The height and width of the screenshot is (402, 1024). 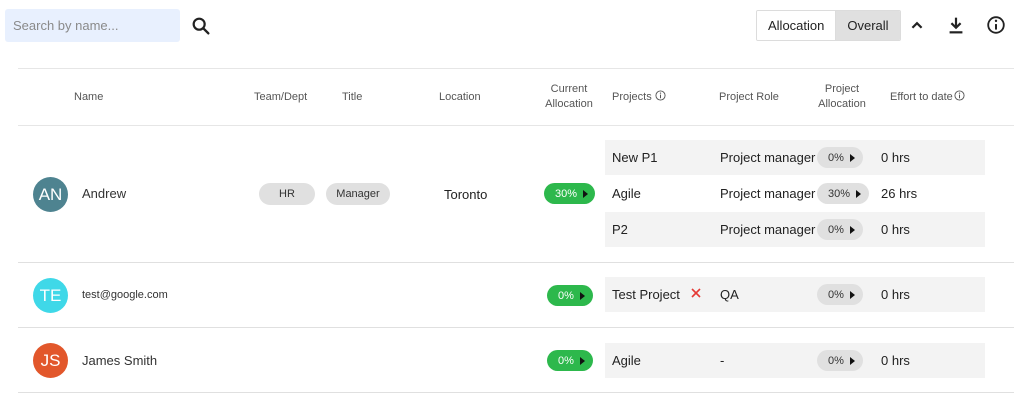 I want to click on project-row: Agile - 0% 0 hrs, so click(x=795, y=360).